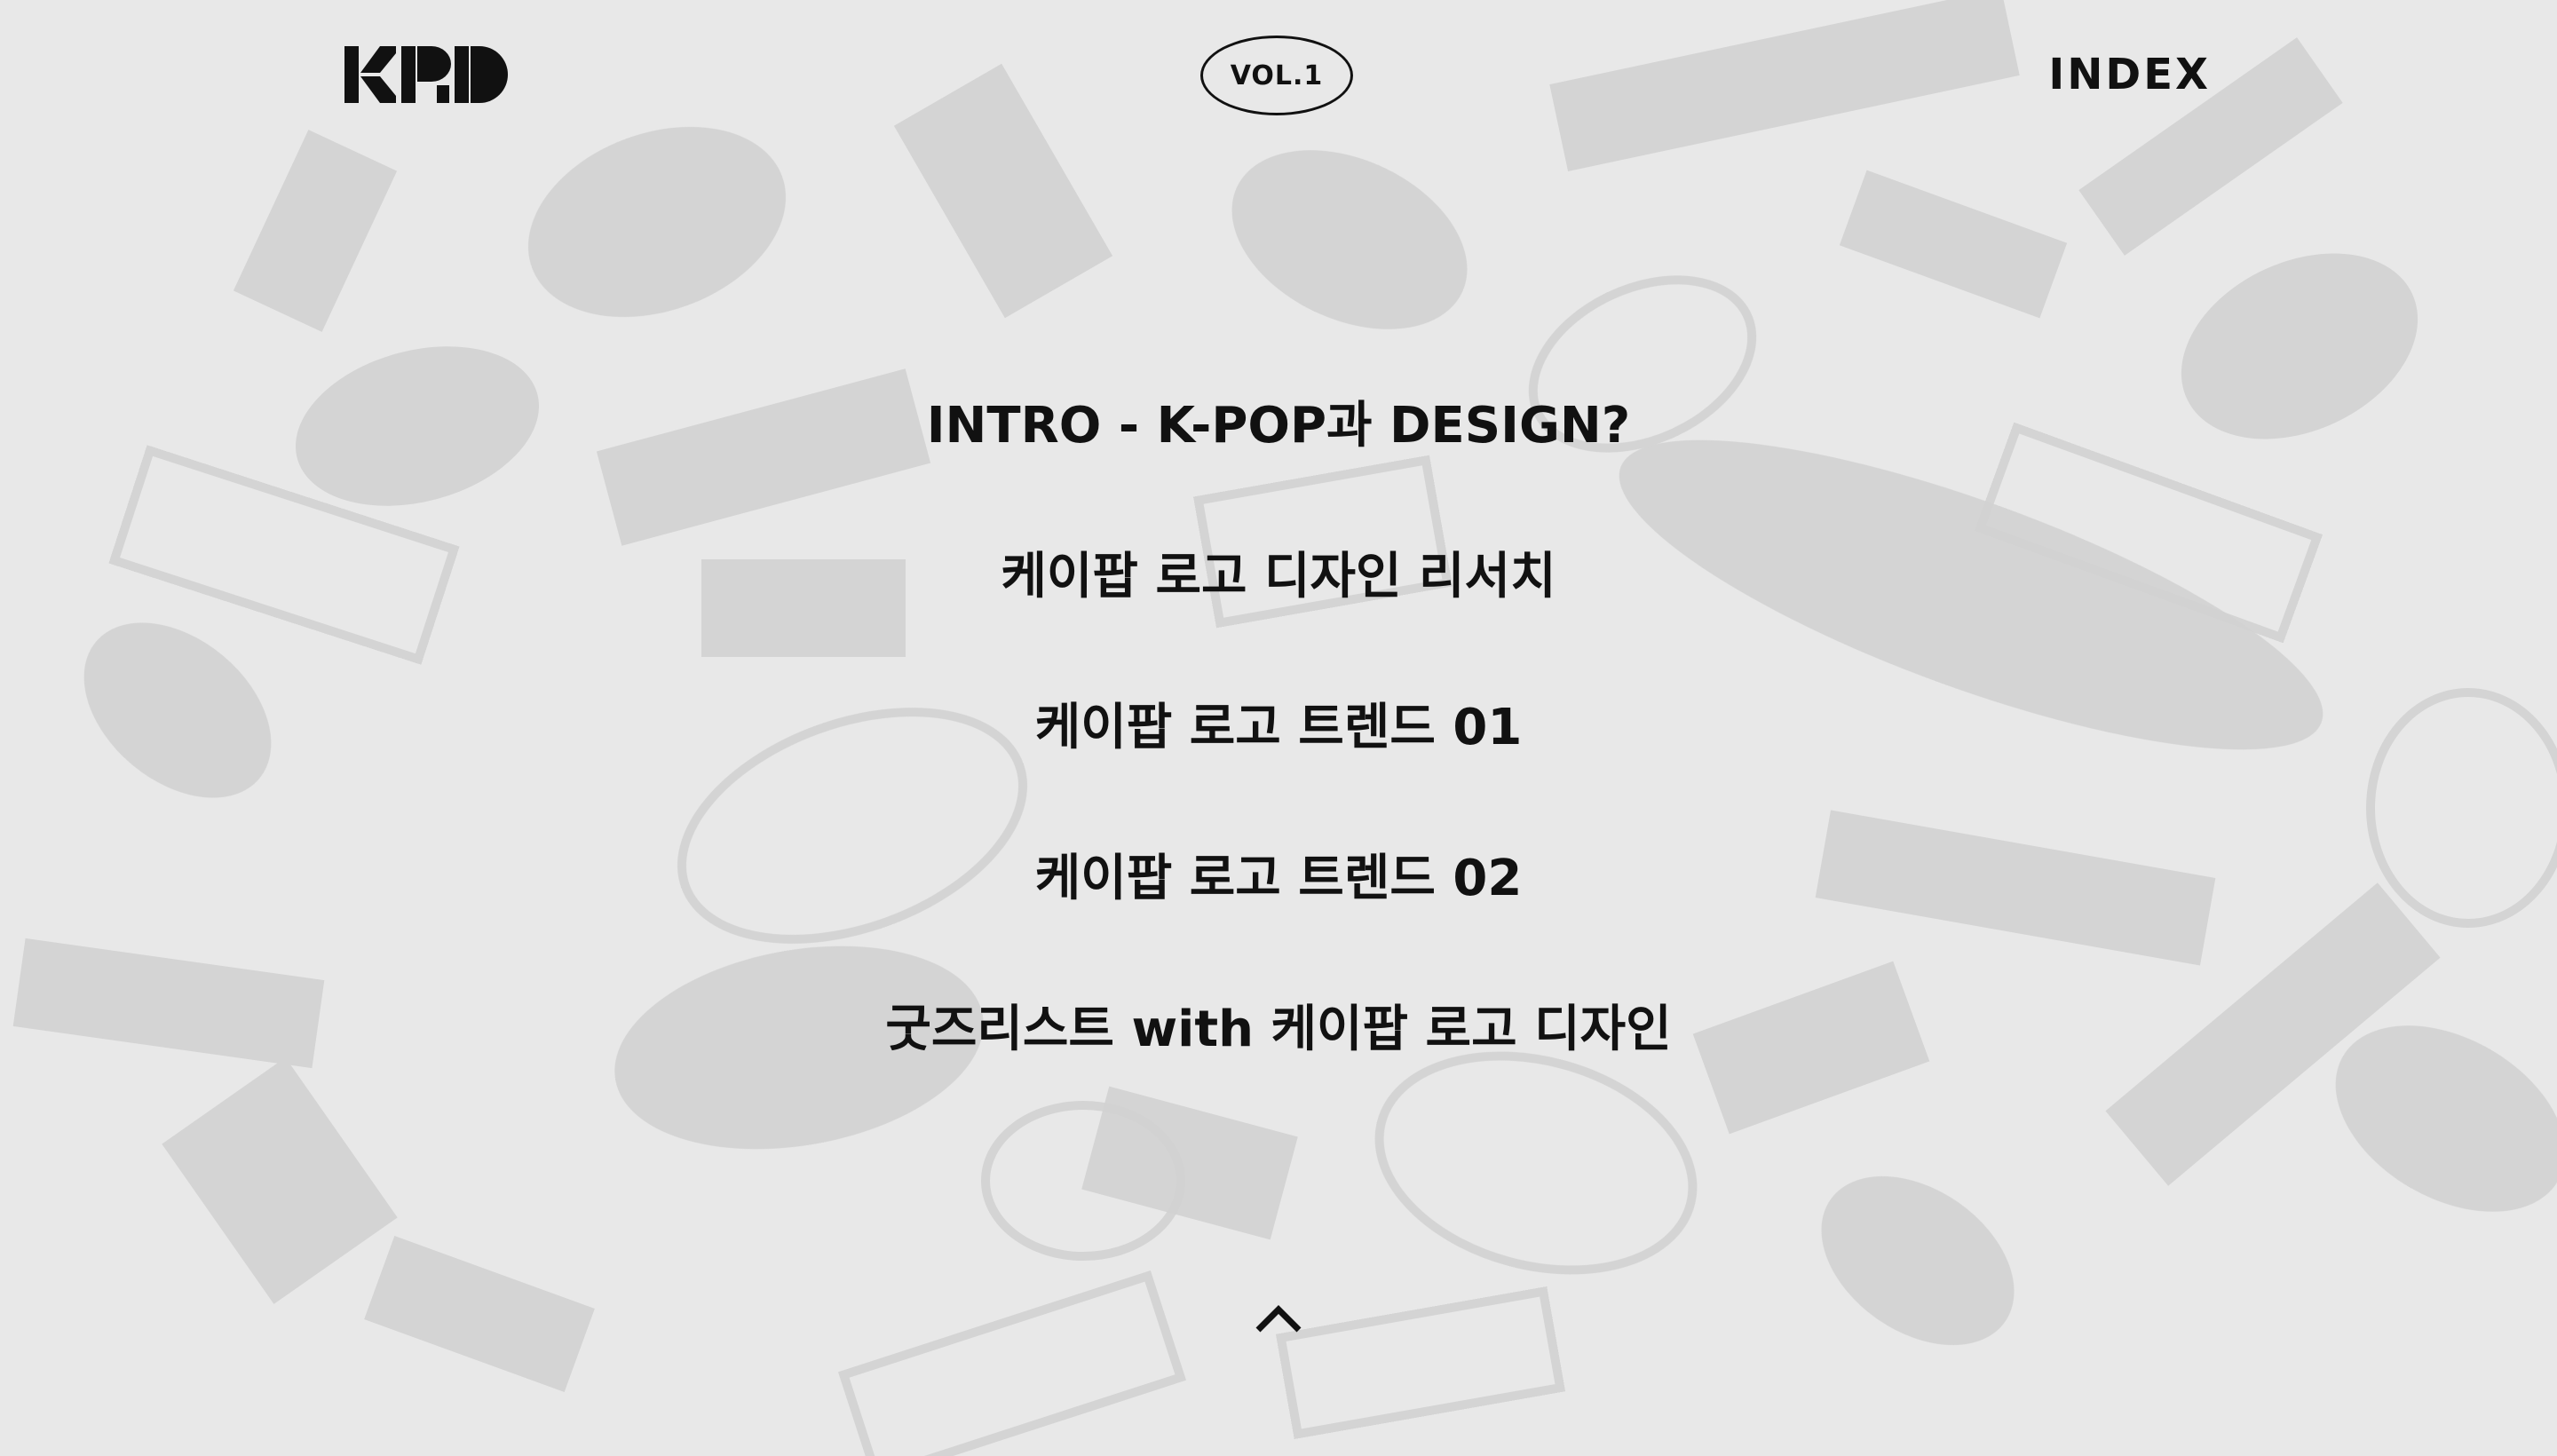 The width and height of the screenshot is (2557, 1456). I want to click on index-link: INDEX, so click(2129, 74).